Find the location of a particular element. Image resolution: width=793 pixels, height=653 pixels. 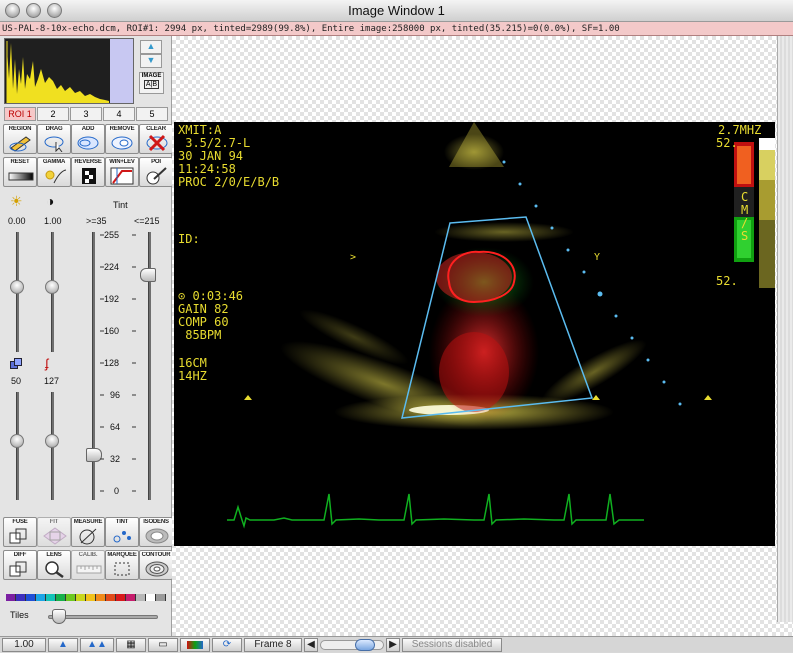

histogram is located at coordinates (69, 71).